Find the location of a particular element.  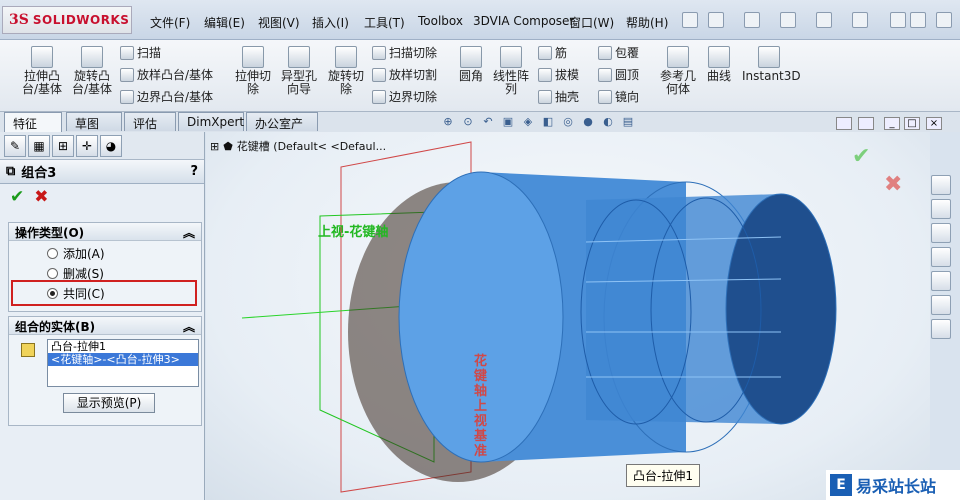

show-preview-button: 显示预览(P) is located at coordinates (109, 403).